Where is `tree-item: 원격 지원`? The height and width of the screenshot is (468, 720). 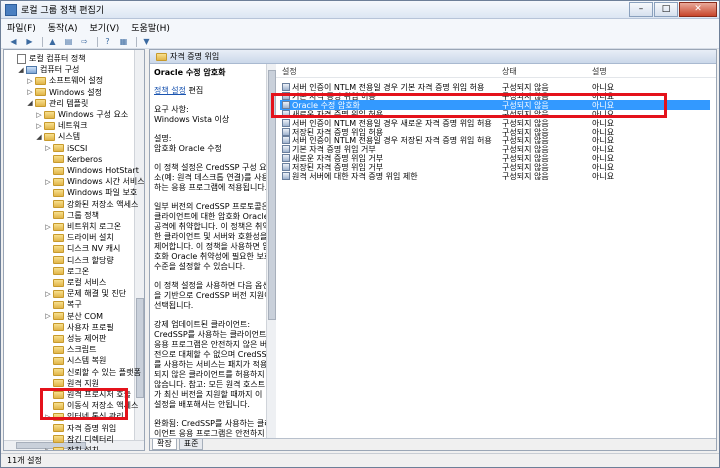
tree-item: 원격 지원 is located at coordinates (71, 383).